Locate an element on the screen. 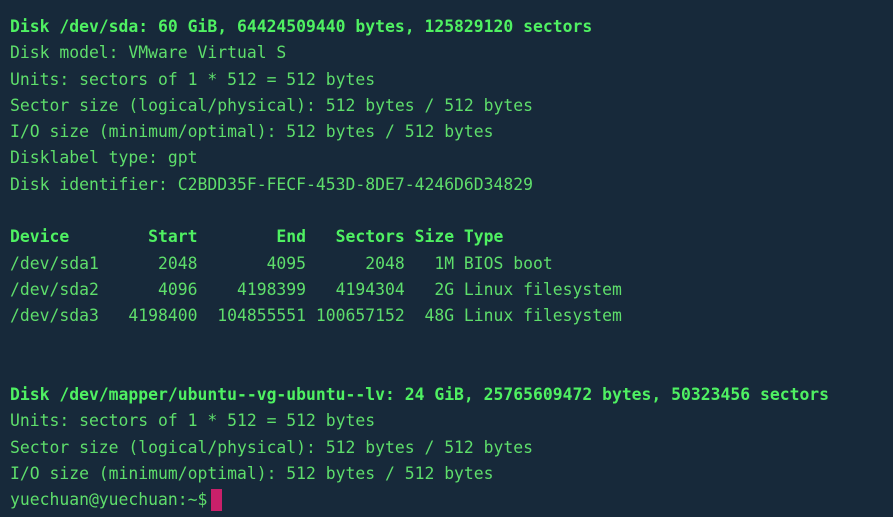 The image size is (893, 517). shell-prompt-label: yuechuan@yuechuan:~$ is located at coordinates (109, 500).